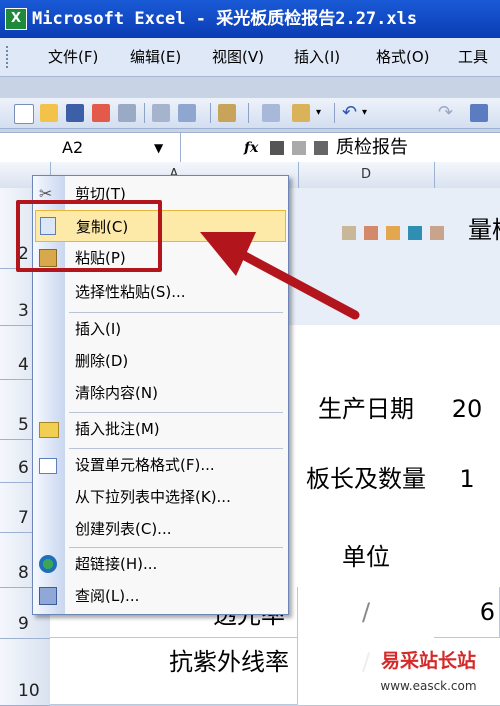 The width and height of the screenshot is (500, 706). What do you see at coordinates (428, 661) in the screenshot?
I see `watermark-title: 易采站长站` at bounding box center [428, 661].